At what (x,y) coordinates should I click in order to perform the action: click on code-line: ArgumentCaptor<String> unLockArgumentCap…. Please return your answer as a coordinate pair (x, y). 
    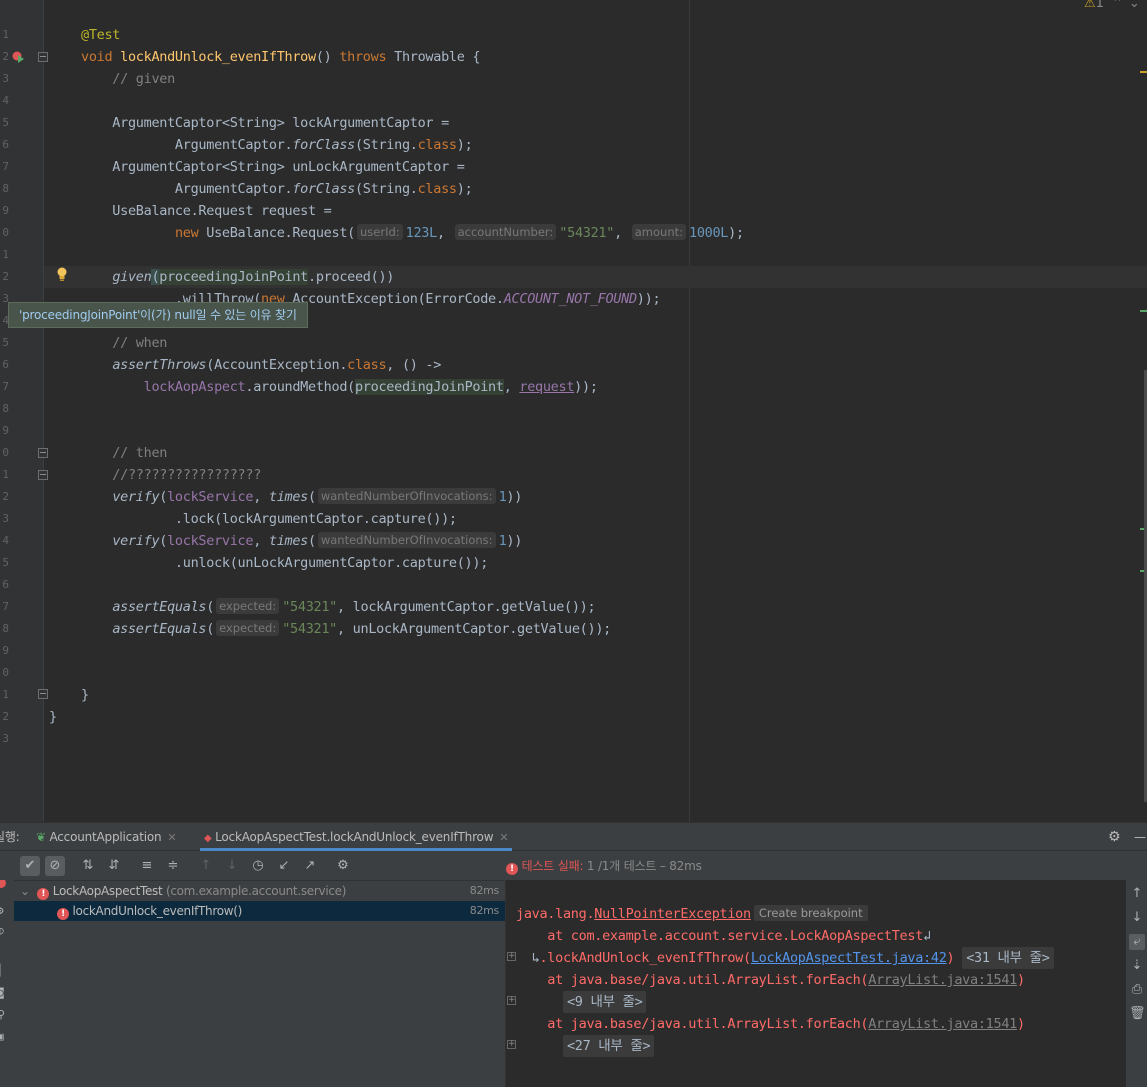
    Looking at the image, I should click on (273, 167).